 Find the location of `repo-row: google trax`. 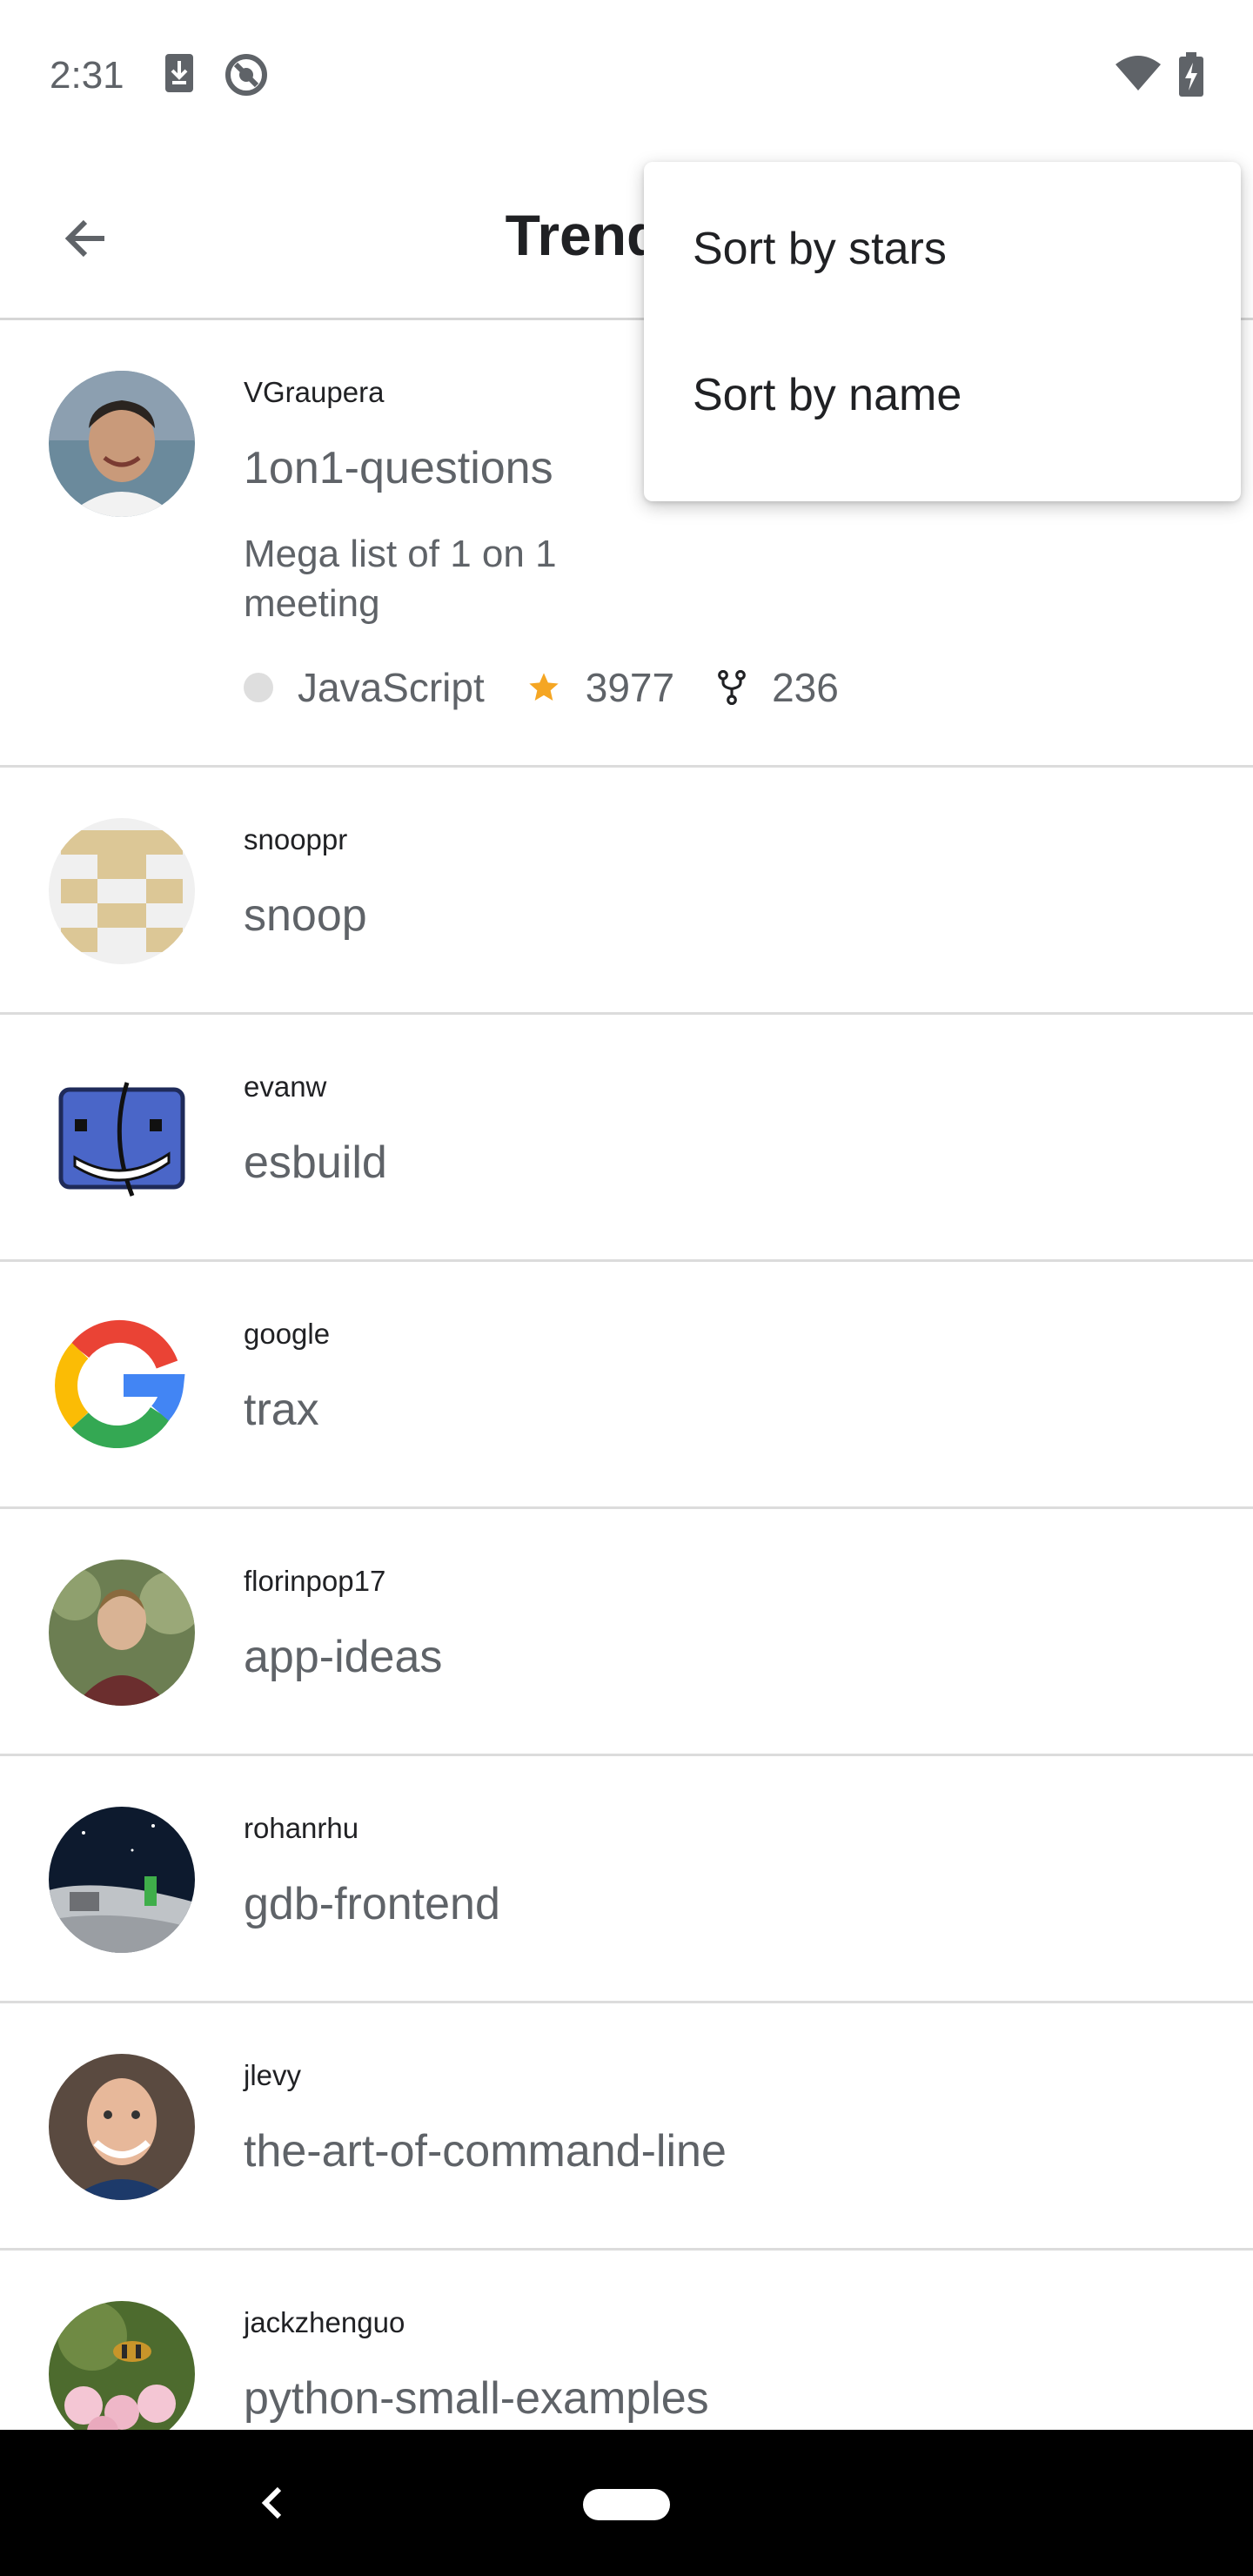

repo-row: google trax is located at coordinates (626, 1385).